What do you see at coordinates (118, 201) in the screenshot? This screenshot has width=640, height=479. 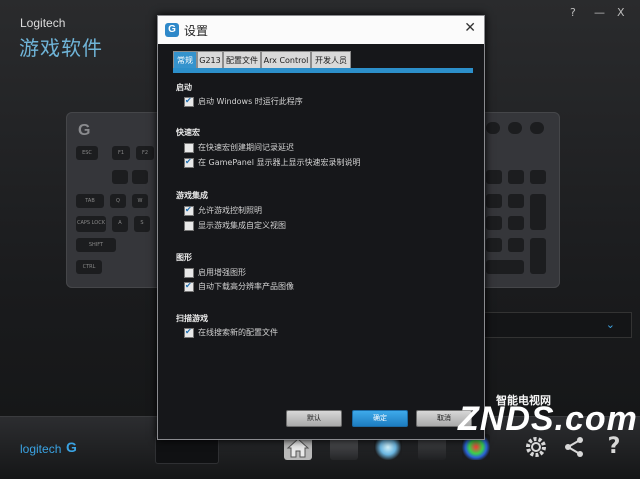 I see `key-q: Q` at bounding box center [118, 201].